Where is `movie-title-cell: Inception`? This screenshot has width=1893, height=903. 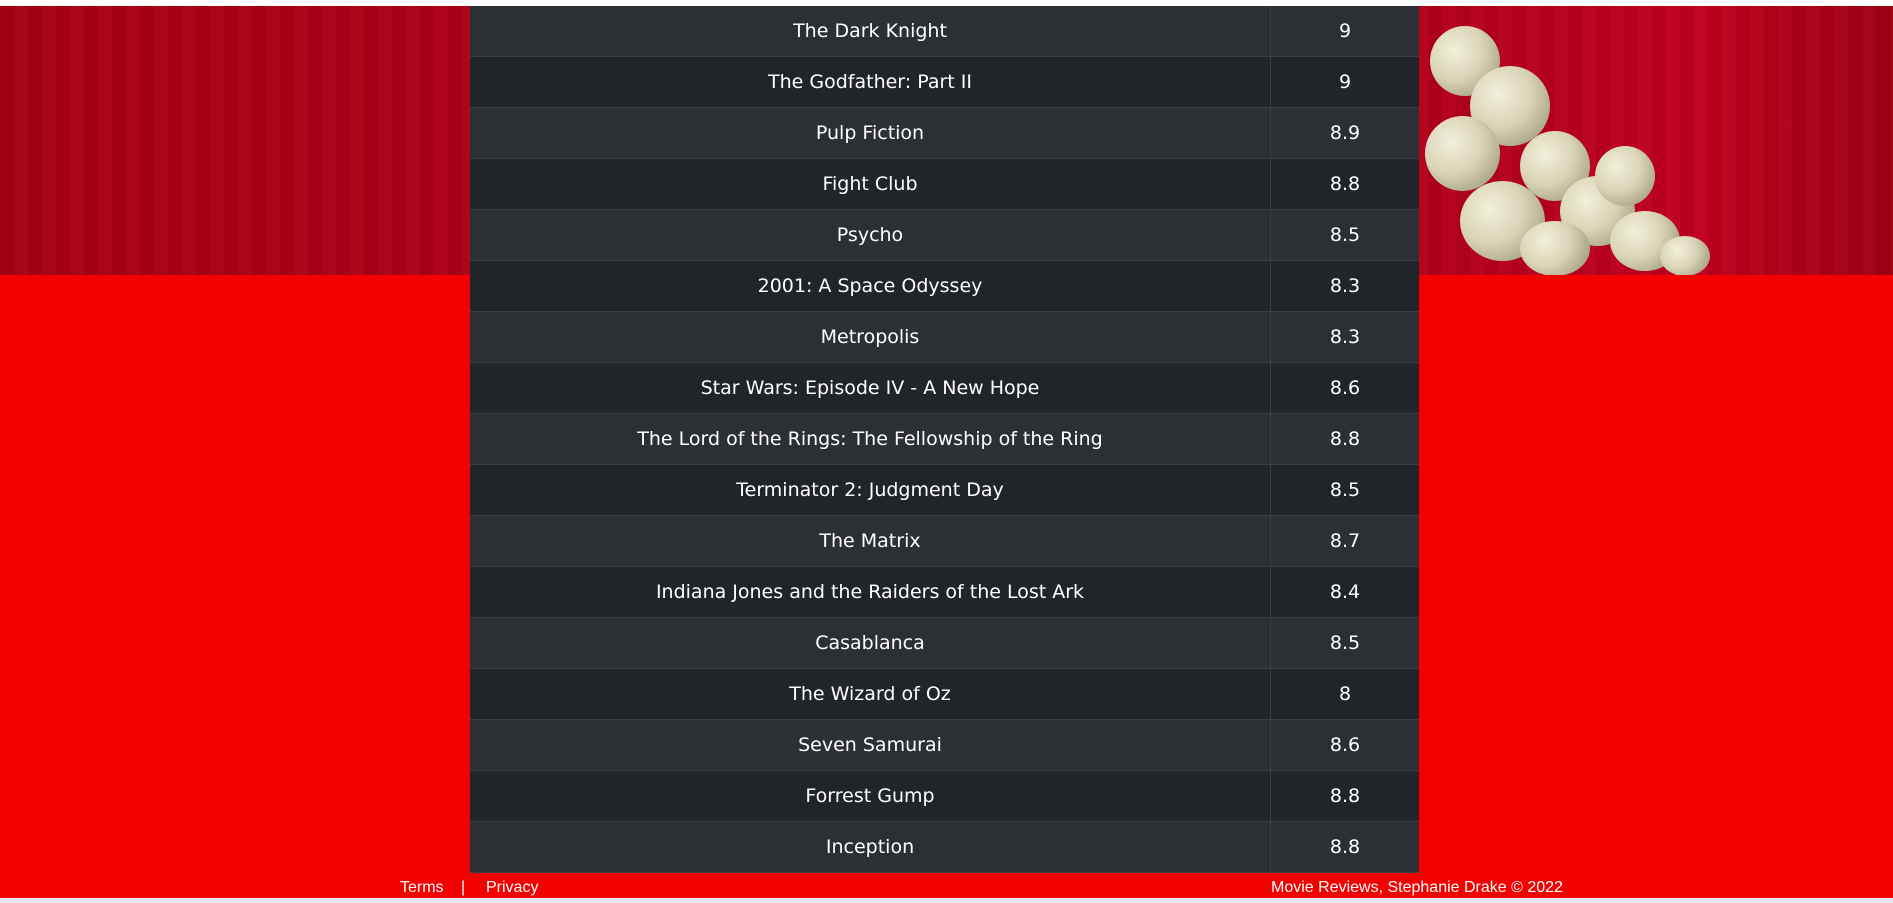 movie-title-cell: Inception is located at coordinates (870, 847).